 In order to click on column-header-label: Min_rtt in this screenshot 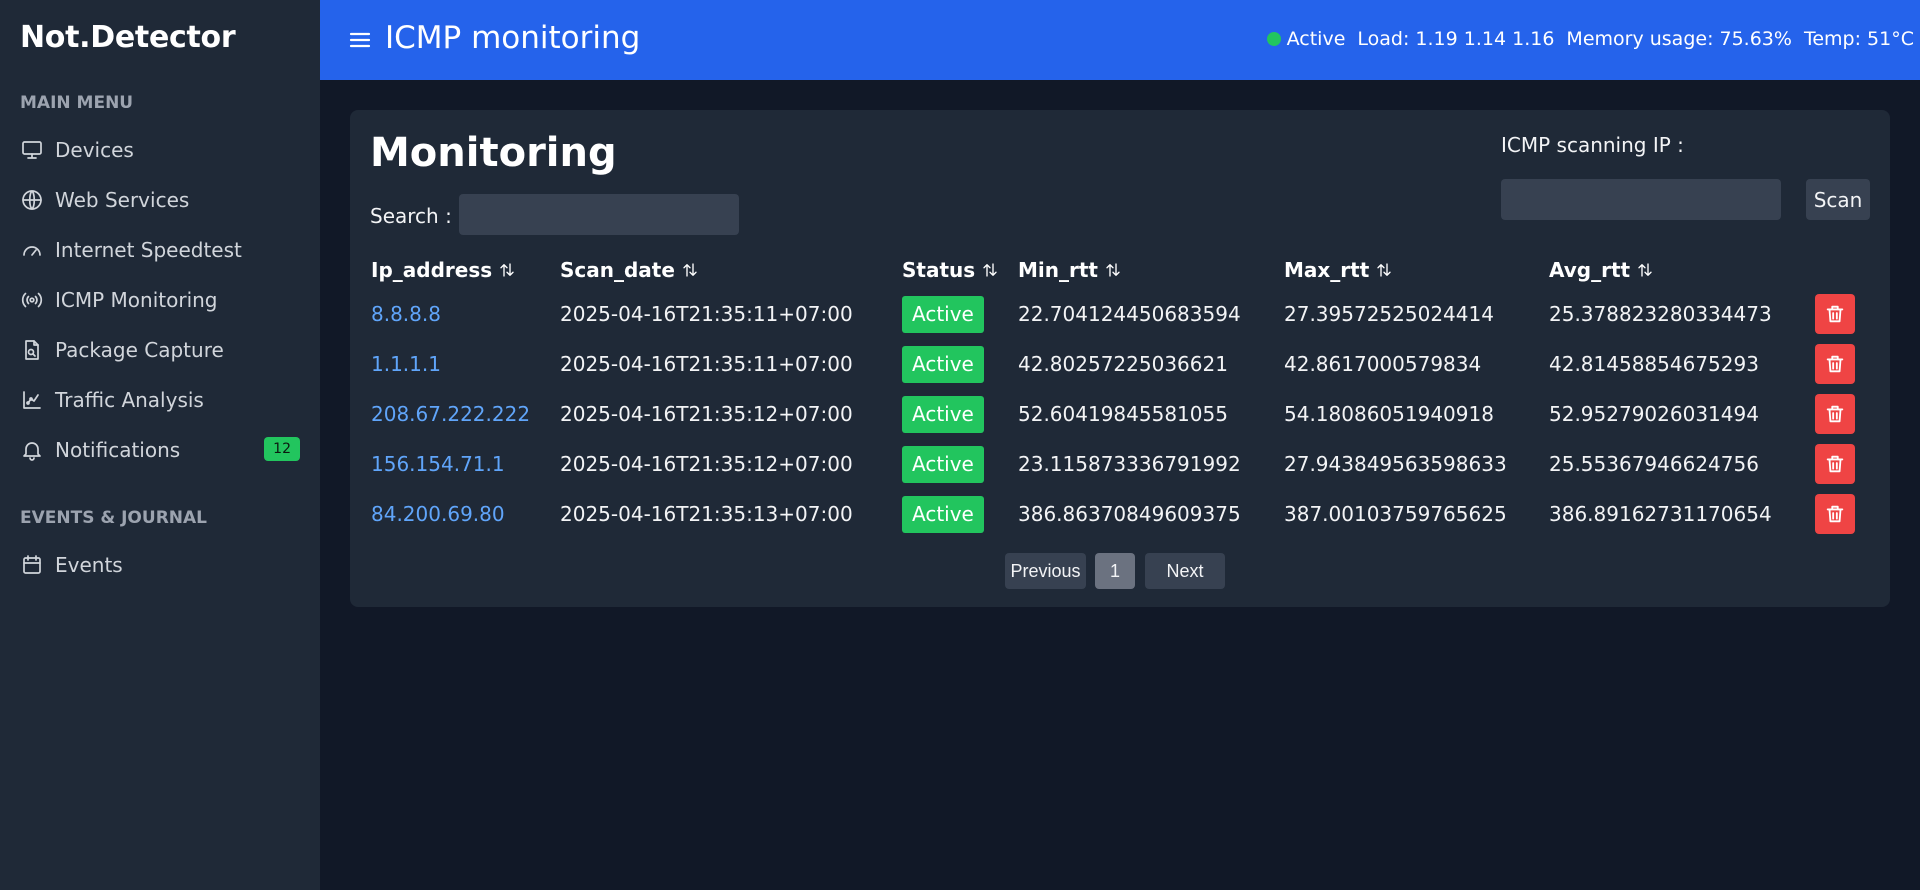, I will do `click(1058, 270)`.